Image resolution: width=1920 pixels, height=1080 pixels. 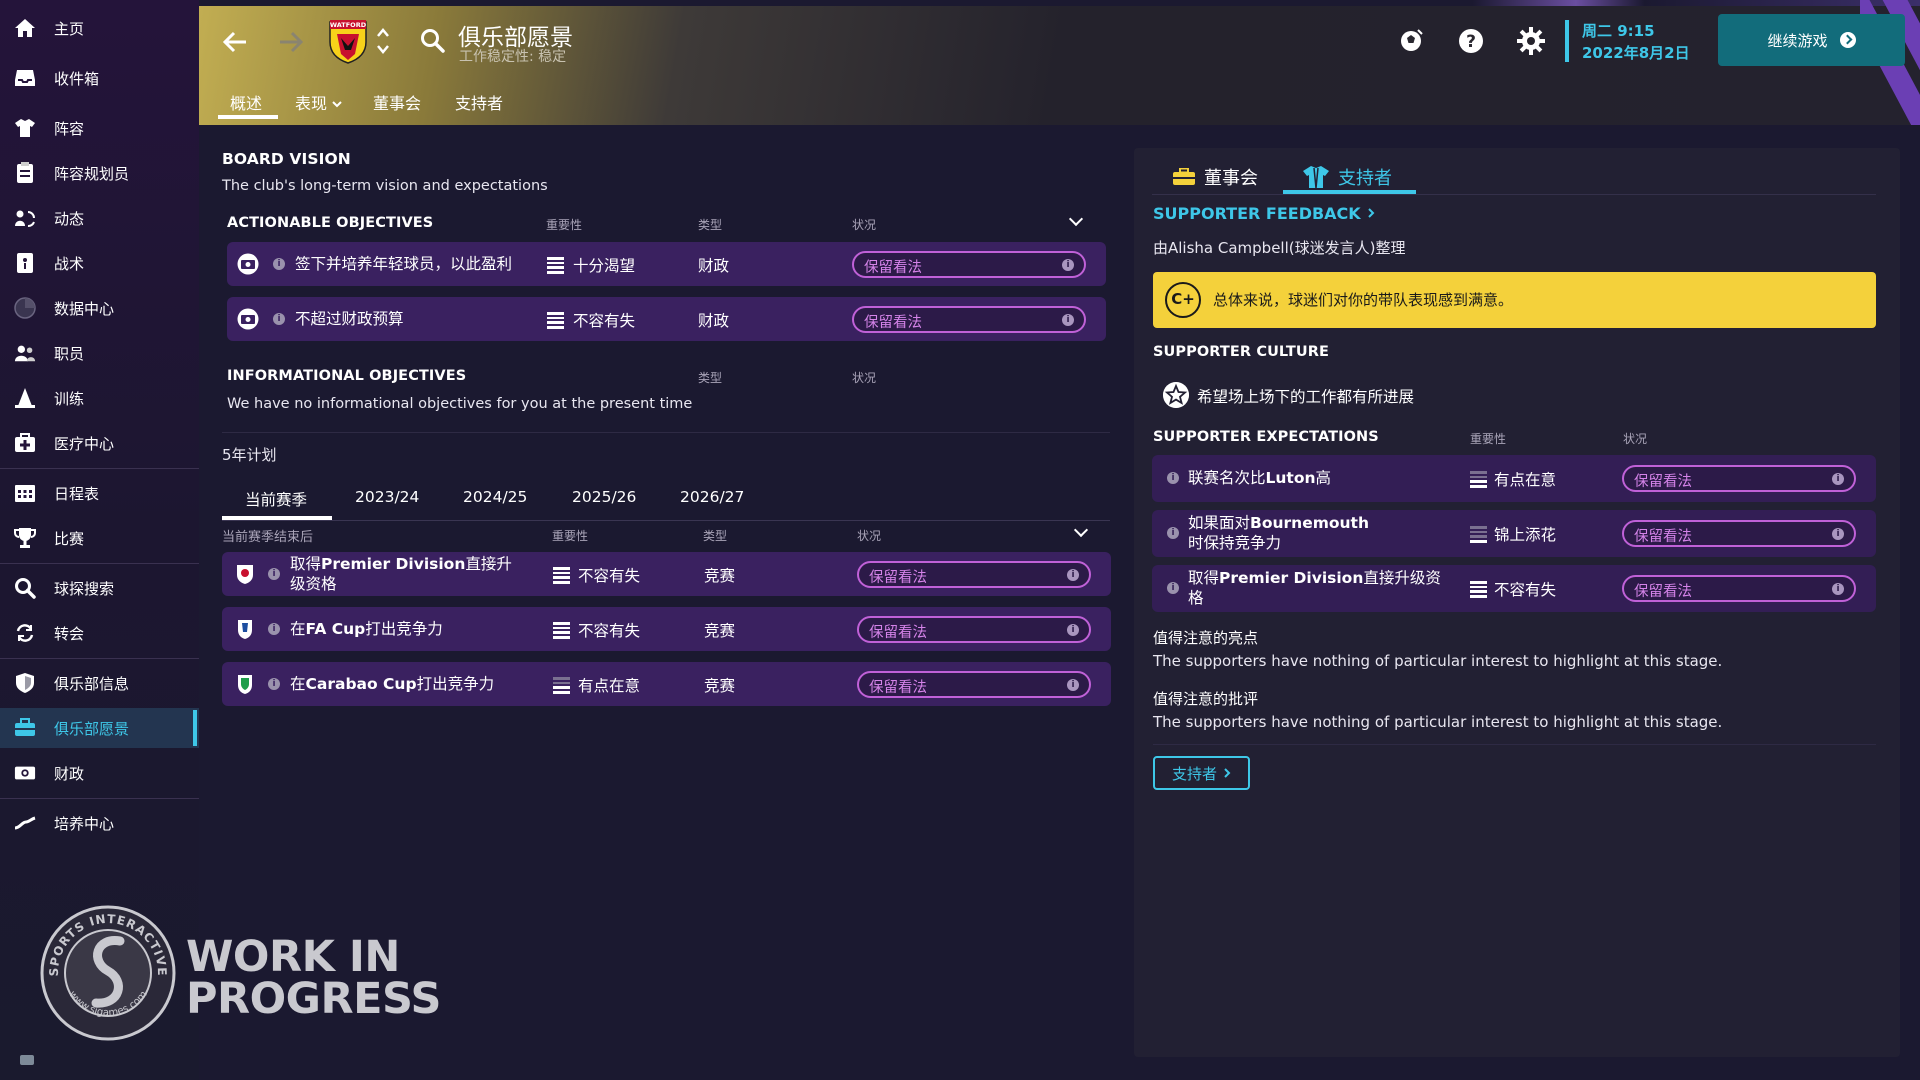 What do you see at coordinates (99, 563) in the screenshot?
I see `sidebar-divider` at bounding box center [99, 563].